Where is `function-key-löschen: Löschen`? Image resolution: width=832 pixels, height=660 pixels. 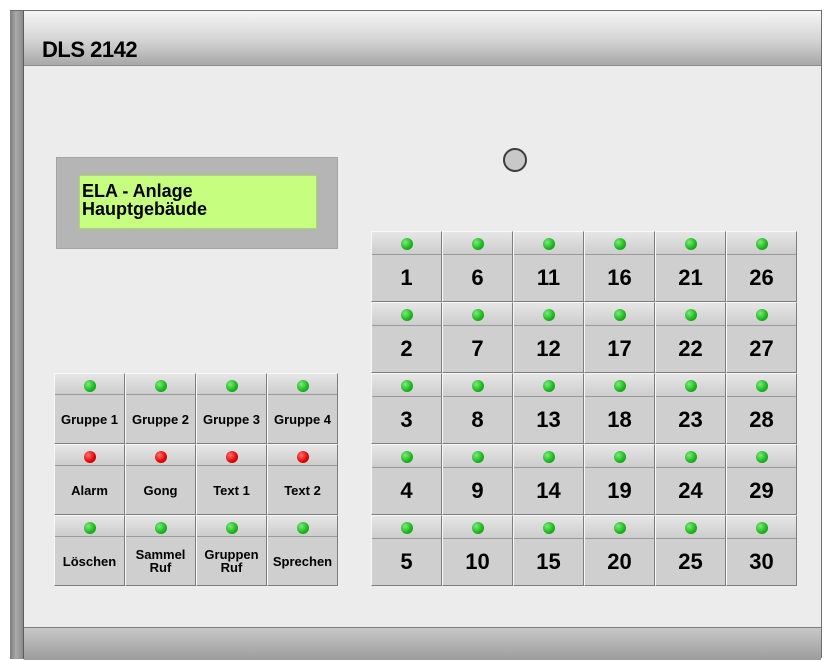 function-key-löschen: Löschen is located at coordinates (89, 550).